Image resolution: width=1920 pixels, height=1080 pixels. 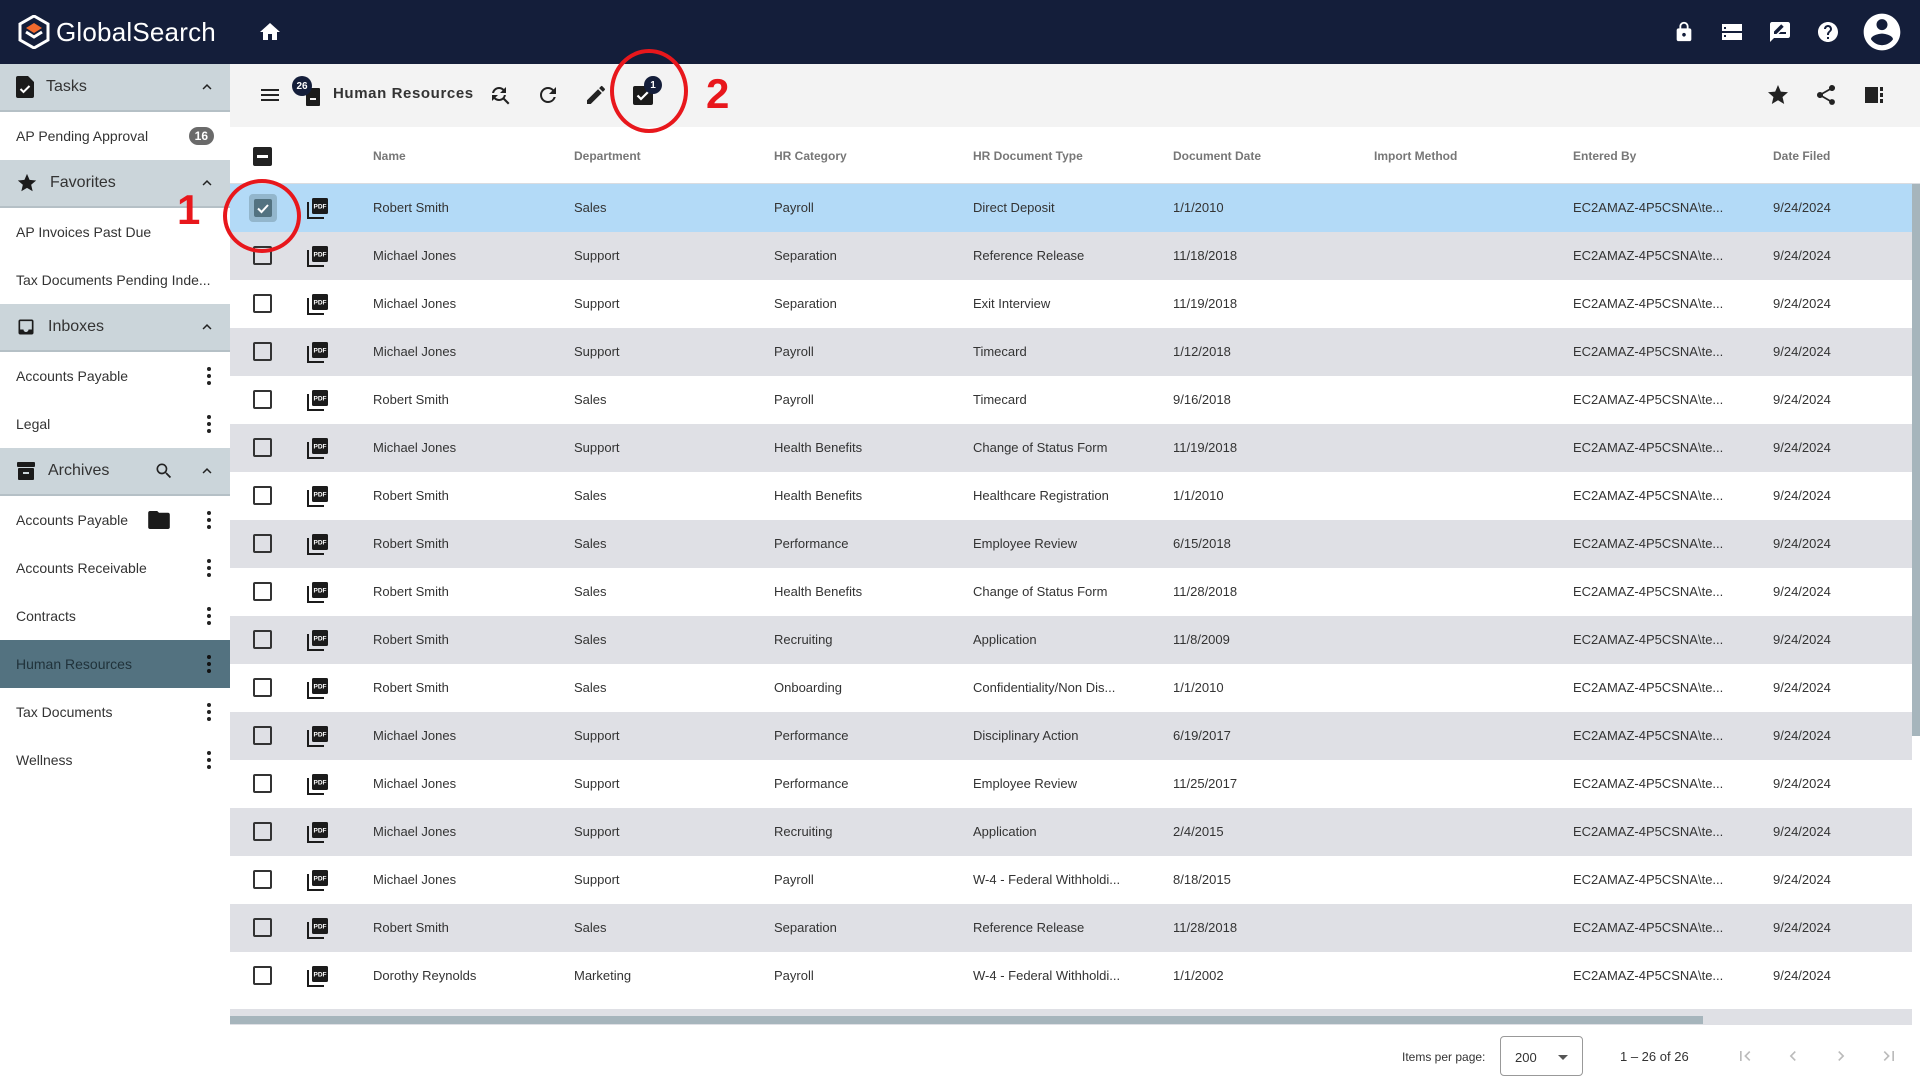 What do you see at coordinates (115, 664) in the screenshot?
I see `sidebar-item-archive-human-resources: Human Resources` at bounding box center [115, 664].